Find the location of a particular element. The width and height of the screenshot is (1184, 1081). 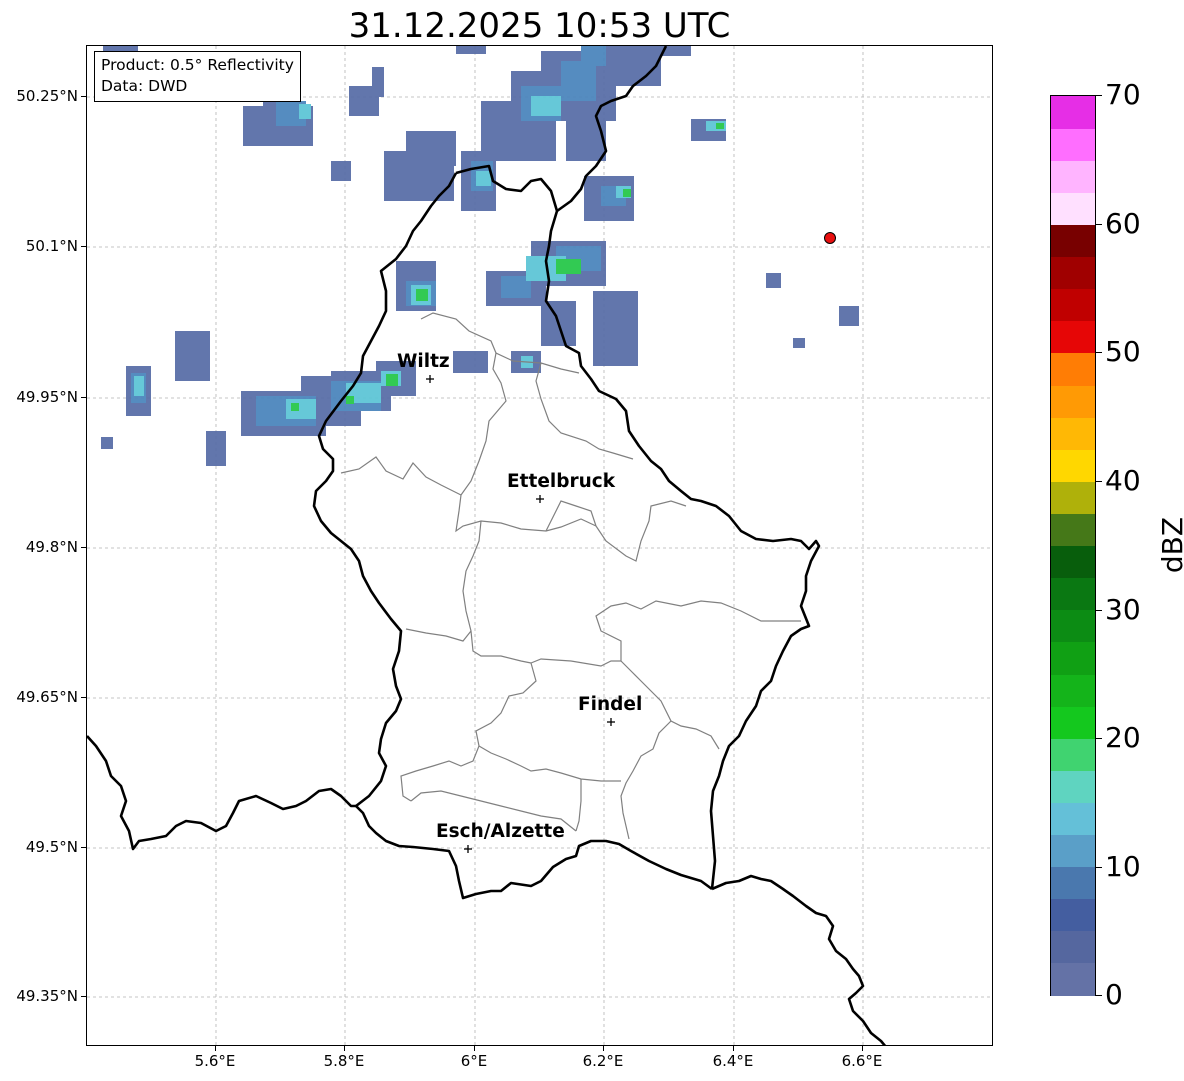

info-product: Product: 0.5° Reflectivity is located at coordinates (197, 65).